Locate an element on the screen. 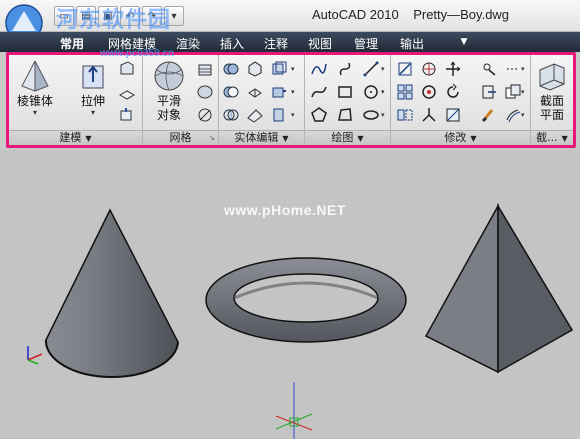 Image resolution: width=580 pixels, height=439 pixels. panel-solid-editing-title: 实体编辑 ▼ is located at coordinates (261, 137).